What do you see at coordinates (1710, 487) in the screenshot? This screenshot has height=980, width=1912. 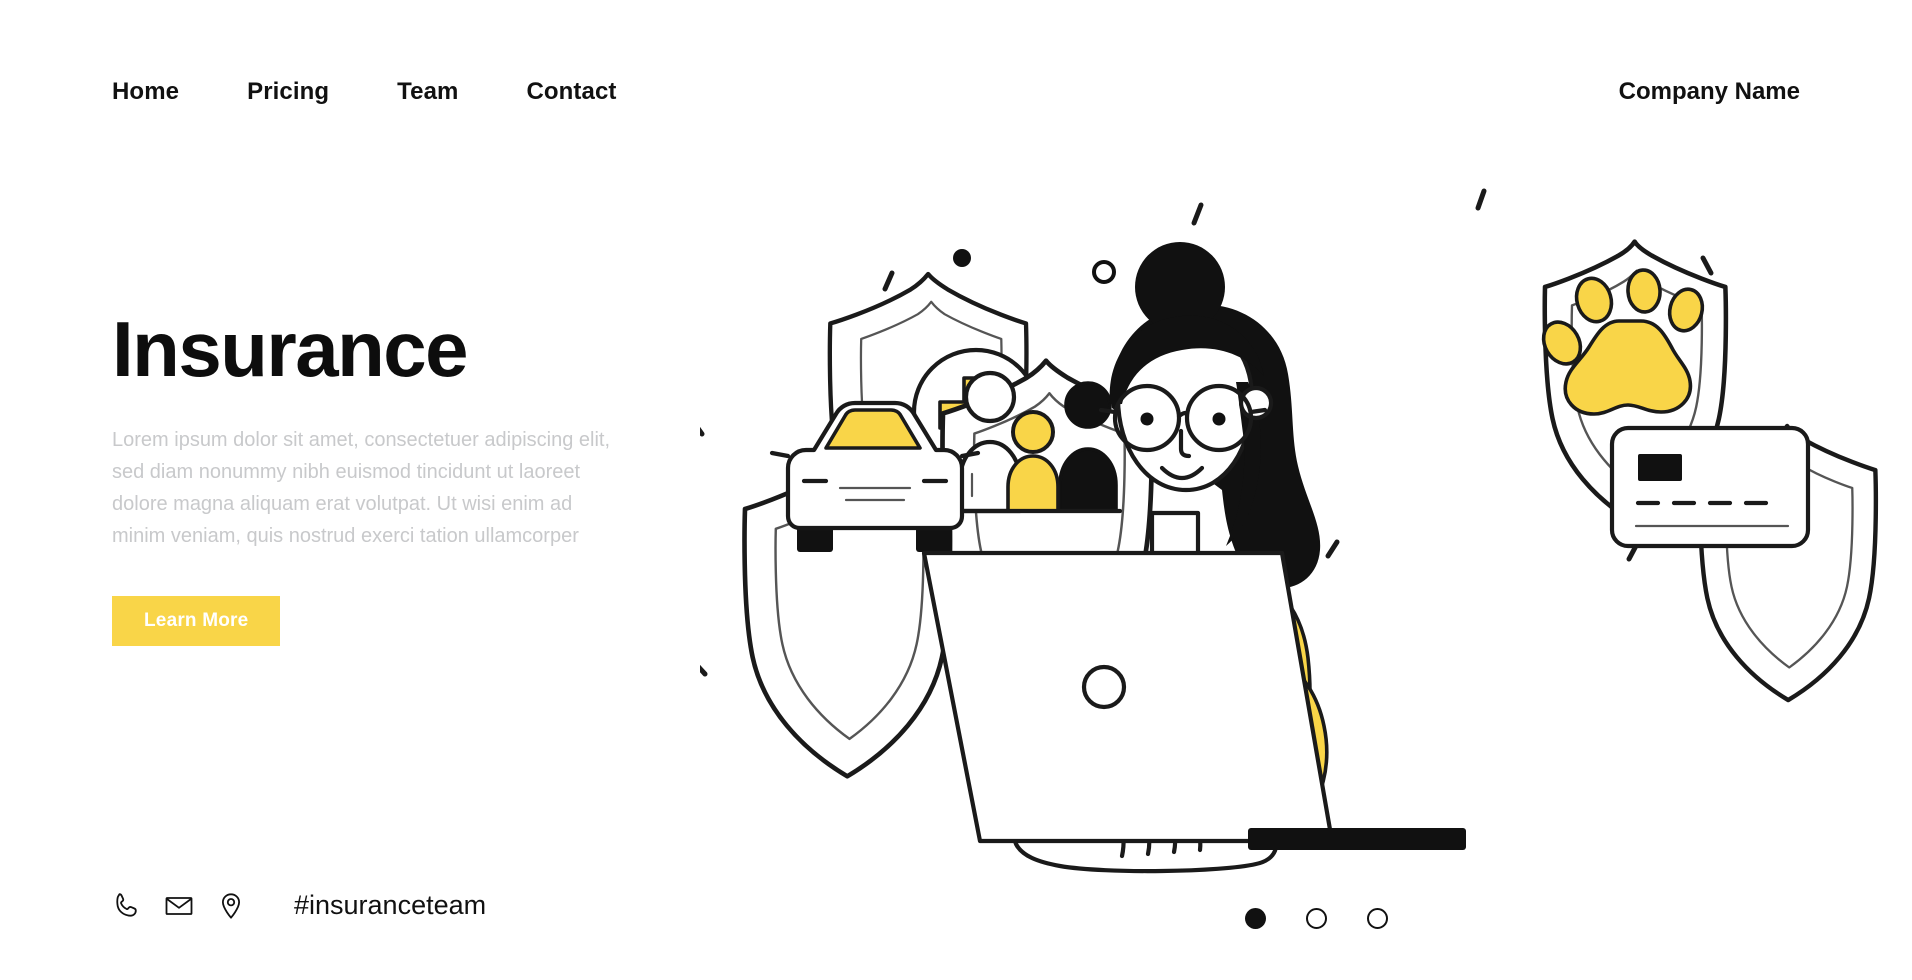 I see `credit-card-icon` at bounding box center [1710, 487].